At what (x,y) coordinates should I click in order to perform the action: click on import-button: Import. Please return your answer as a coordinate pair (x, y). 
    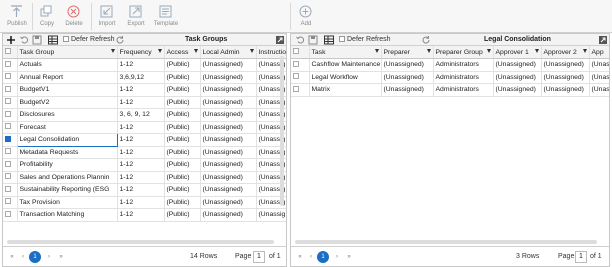
    Looking at the image, I should click on (107, 16).